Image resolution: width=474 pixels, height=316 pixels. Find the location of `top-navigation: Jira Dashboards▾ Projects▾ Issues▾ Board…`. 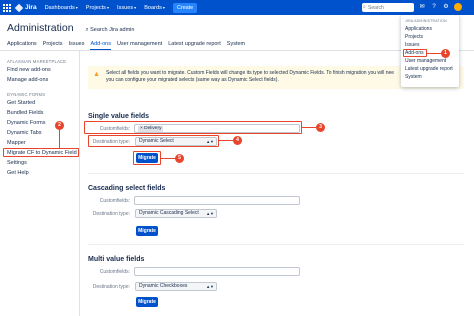

top-navigation: Jira Dashboards▾ Projects▾ Issues▾ Board… is located at coordinates (237, 7).